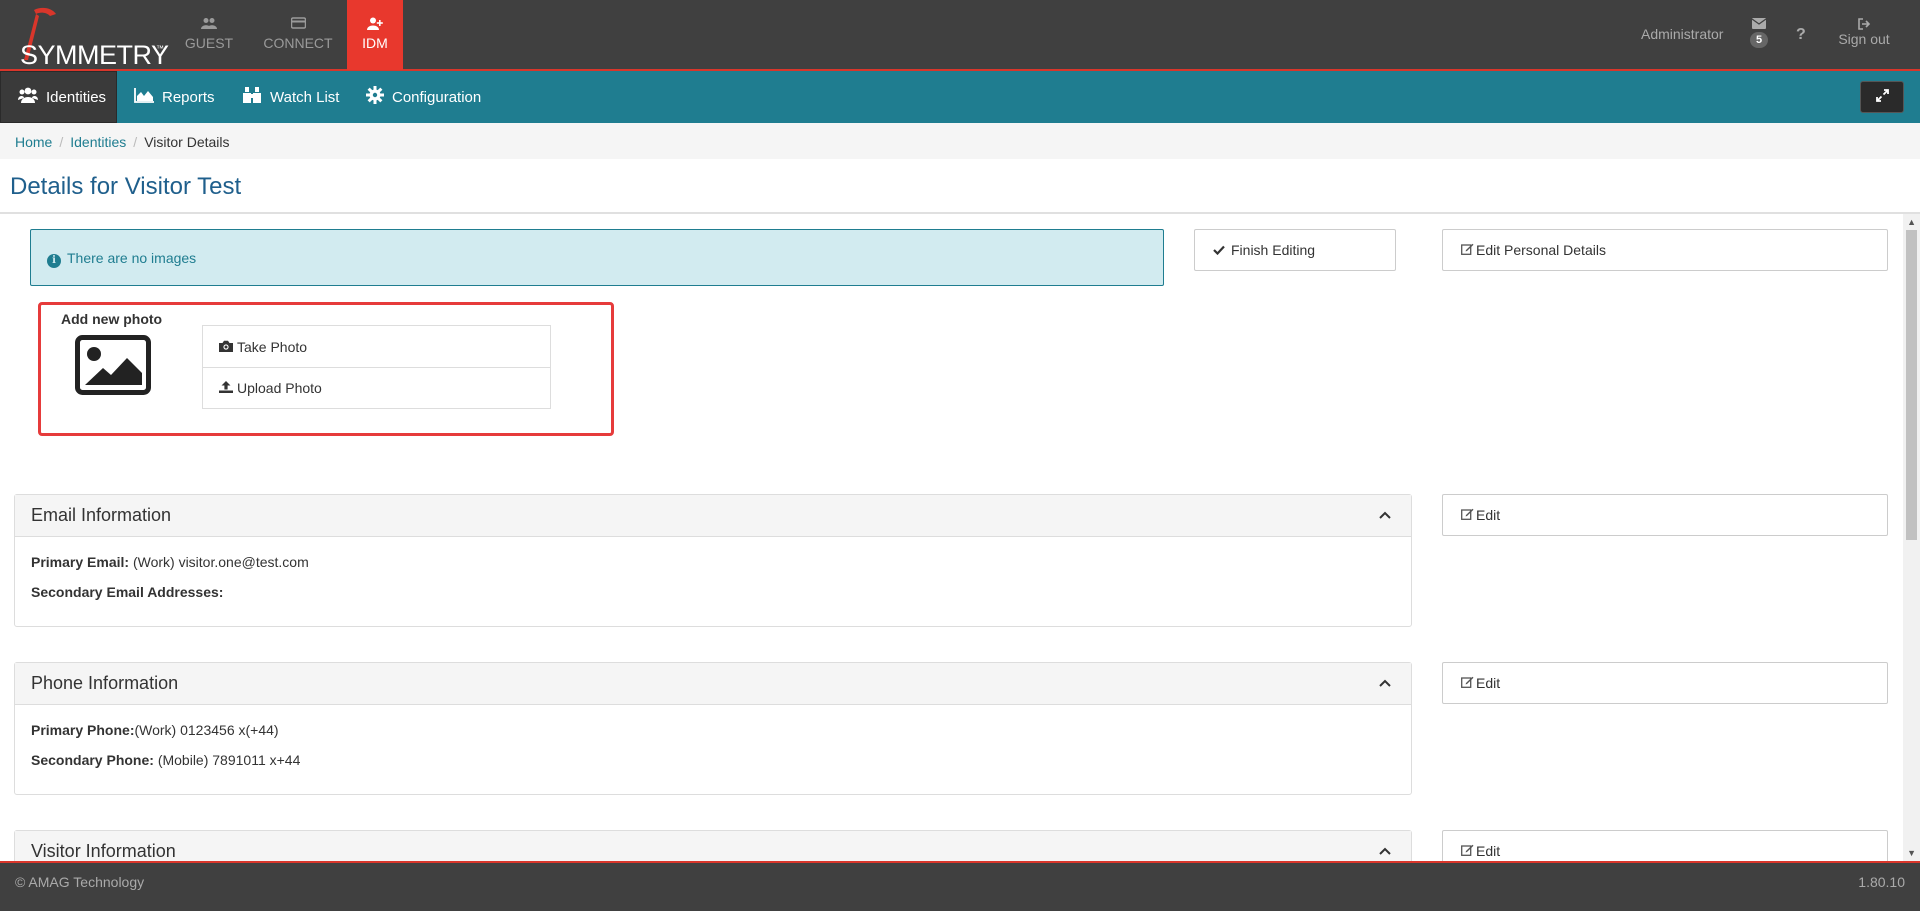 The height and width of the screenshot is (911, 1920). Describe the element at coordinates (1911, 853) in the screenshot. I see `scroll-down-arrow: ▼` at that location.